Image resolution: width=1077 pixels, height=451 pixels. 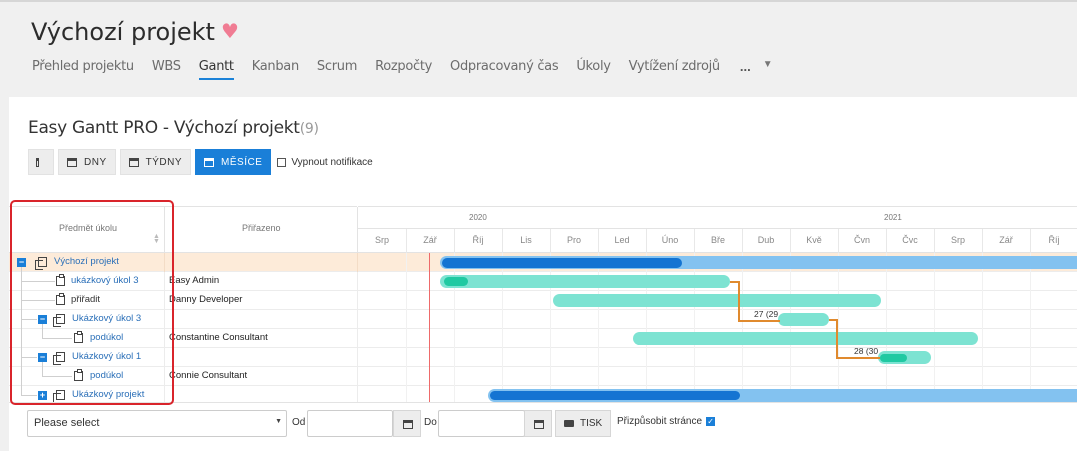 I want to click on month-label: Kvě, so click(x=814, y=240).